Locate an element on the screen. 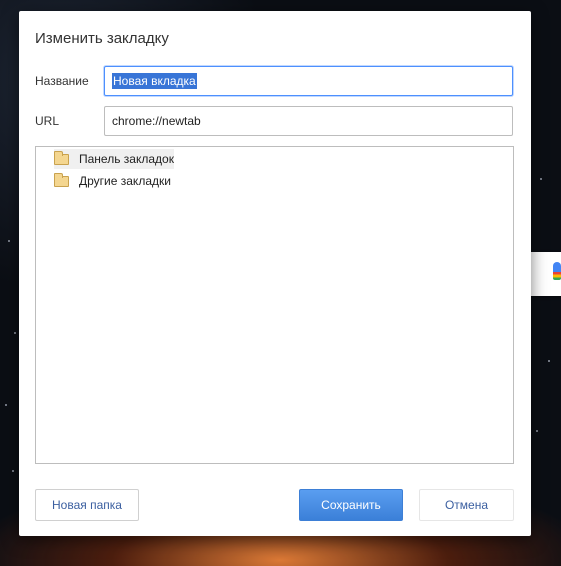  dialog-title: Изменить закладку is located at coordinates (102, 38).